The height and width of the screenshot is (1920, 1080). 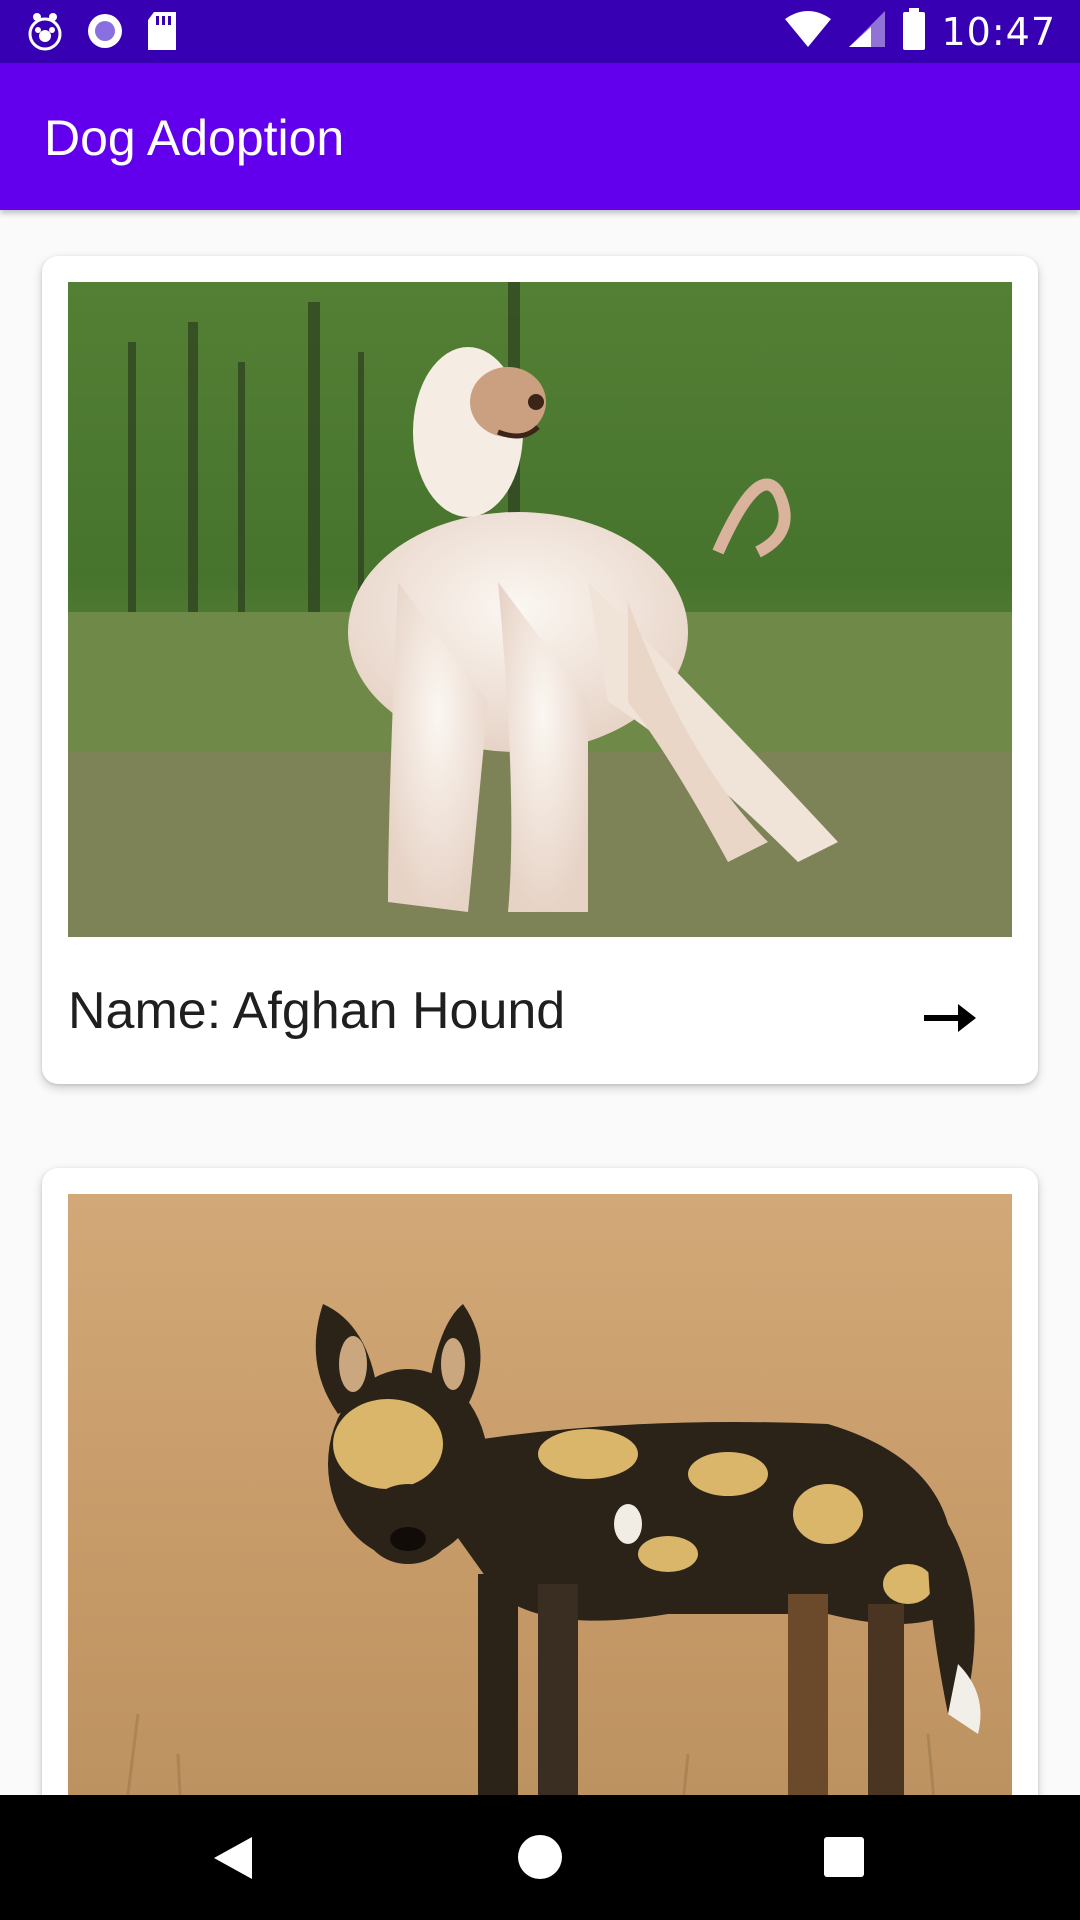 I want to click on circle-notification-icon, so click(x=105, y=33).